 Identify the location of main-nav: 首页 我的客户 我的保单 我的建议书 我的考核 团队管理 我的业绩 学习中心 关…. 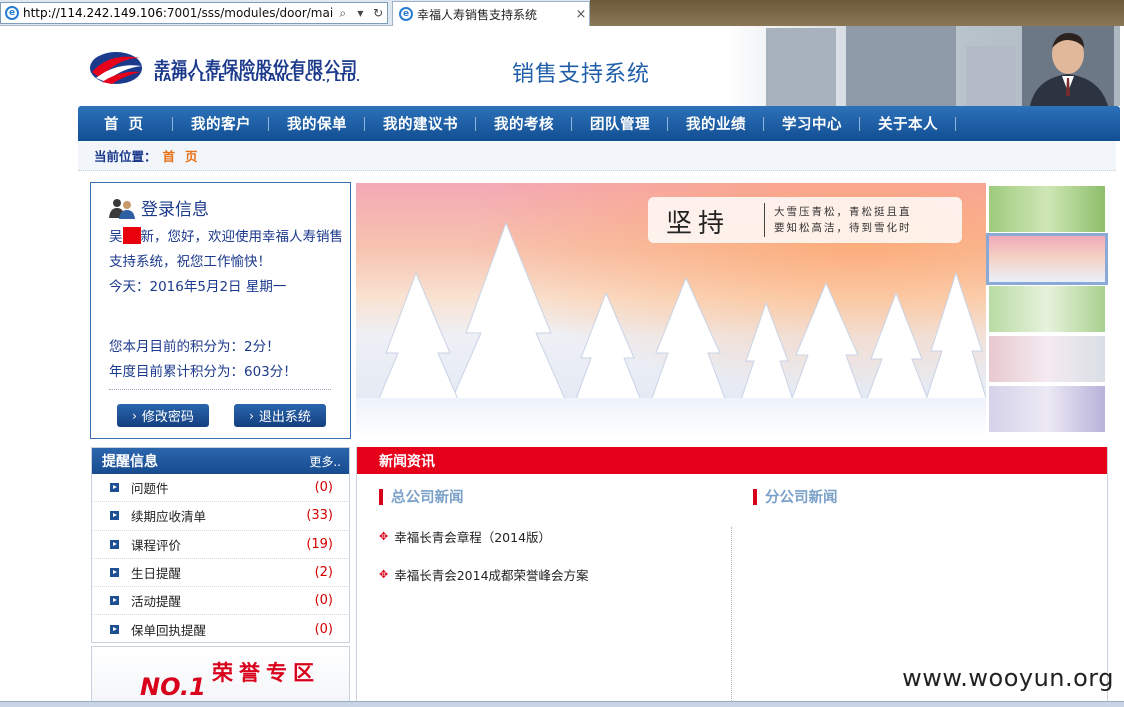
(599, 123).